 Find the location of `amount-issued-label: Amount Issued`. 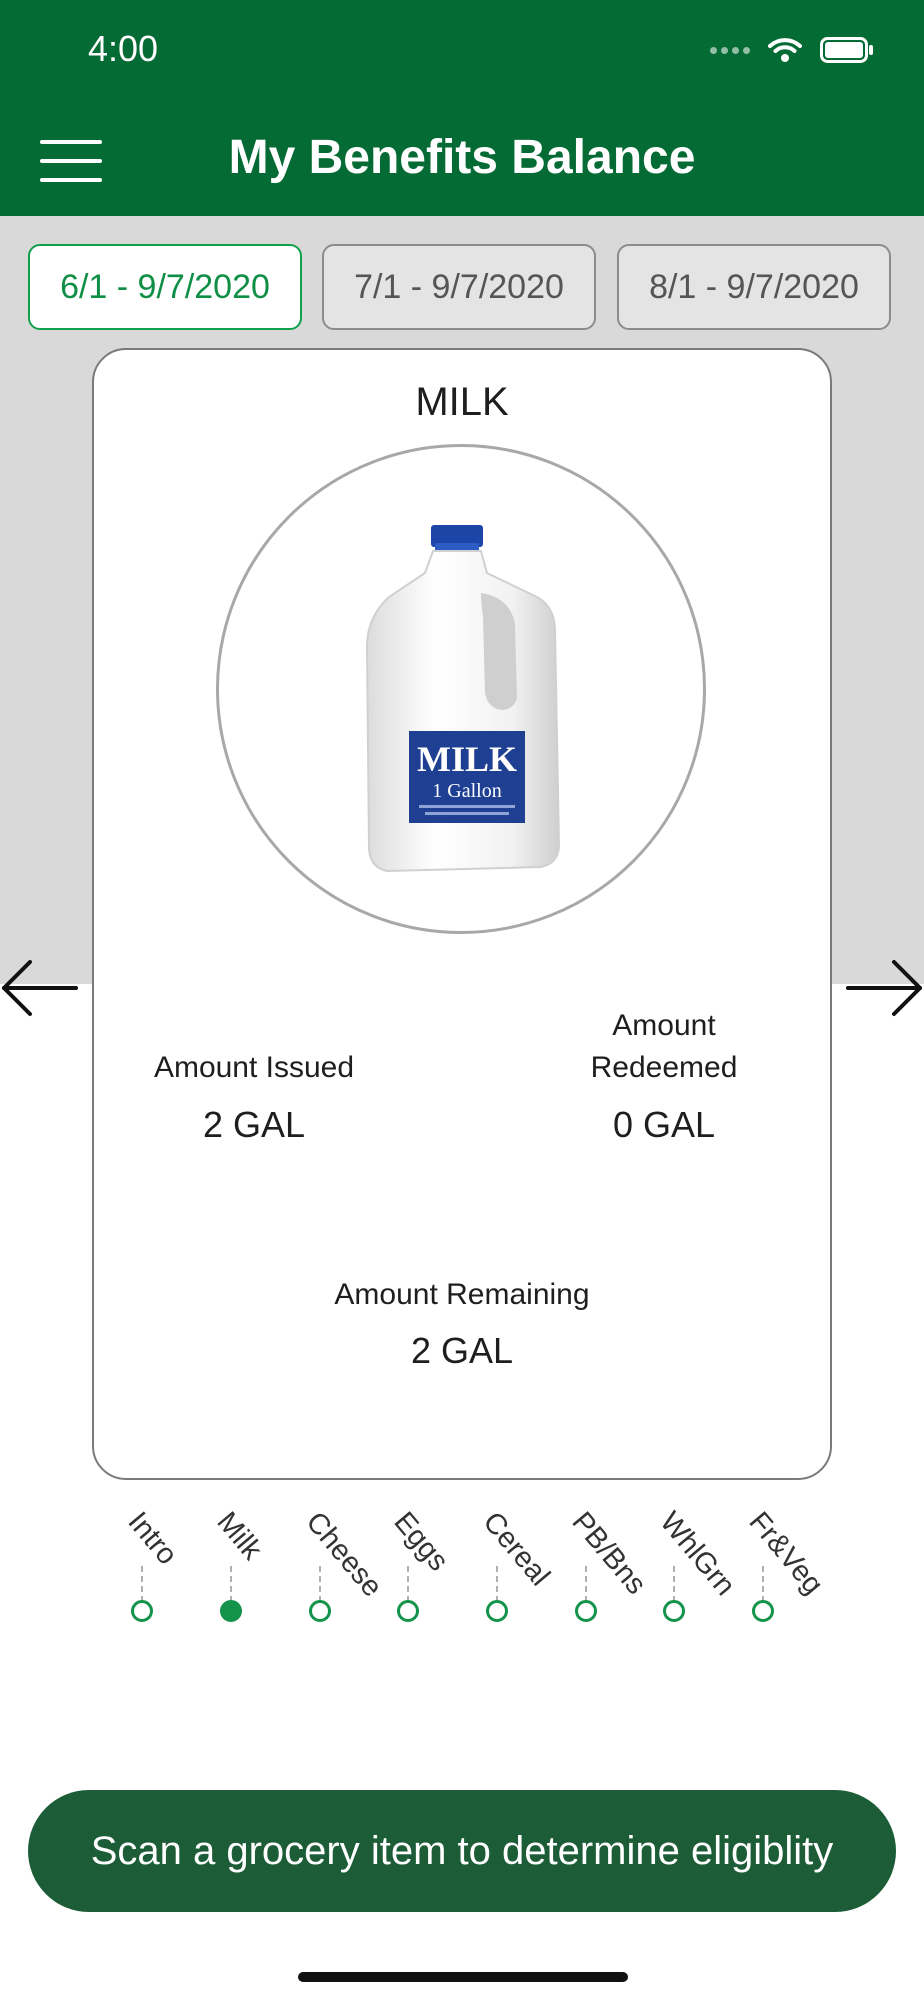

amount-issued-label: Amount Issued is located at coordinates (254, 1067).